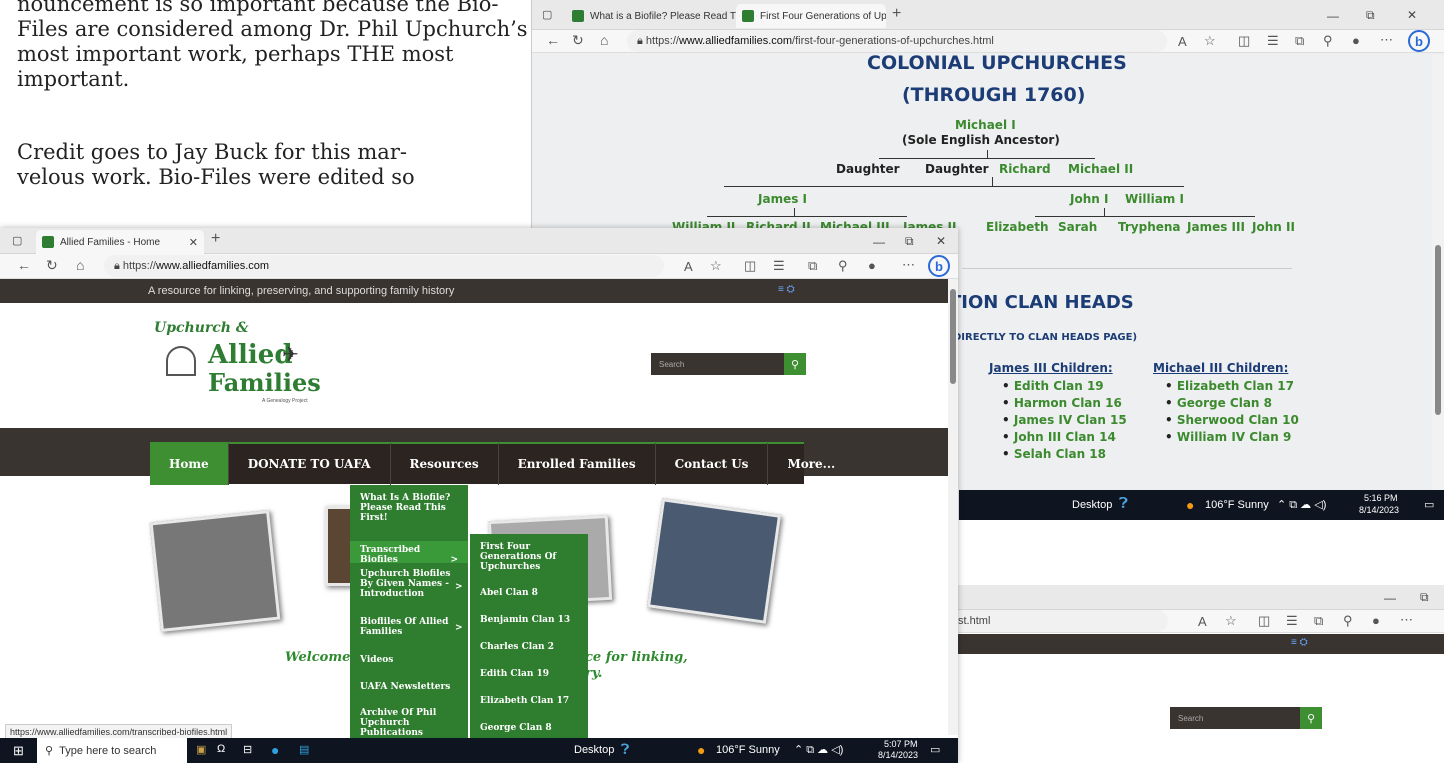 Image resolution: width=1444 pixels, height=763 pixels. What do you see at coordinates (1089, 199) in the screenshot?
I see `tree-node-john-i: John I` at bounding box center [1089, 199].